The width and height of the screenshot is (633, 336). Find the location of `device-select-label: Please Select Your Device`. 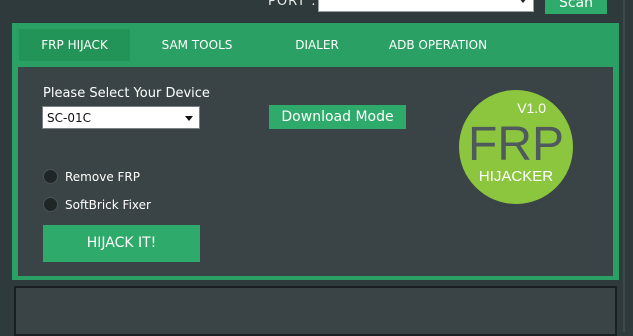

device-select-label: Please Select Your Device is located at coordinates (126, 93).